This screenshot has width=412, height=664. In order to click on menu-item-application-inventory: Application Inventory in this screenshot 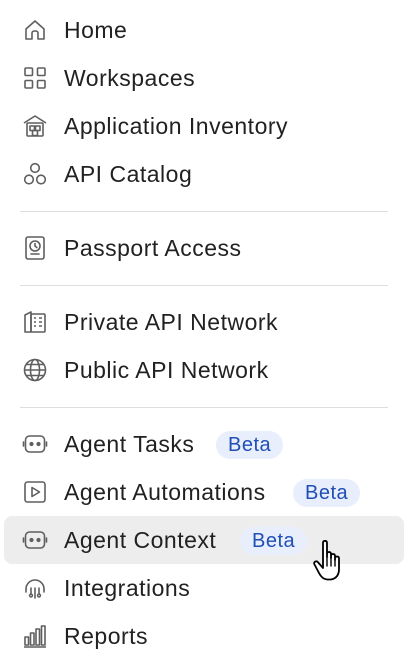, I will do `click(204, 126)`.